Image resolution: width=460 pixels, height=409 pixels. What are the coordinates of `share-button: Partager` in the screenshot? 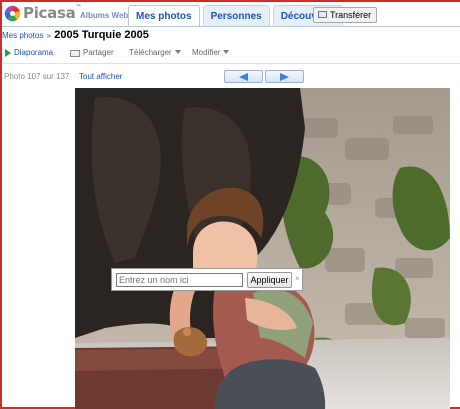 It's located at (98, 52).